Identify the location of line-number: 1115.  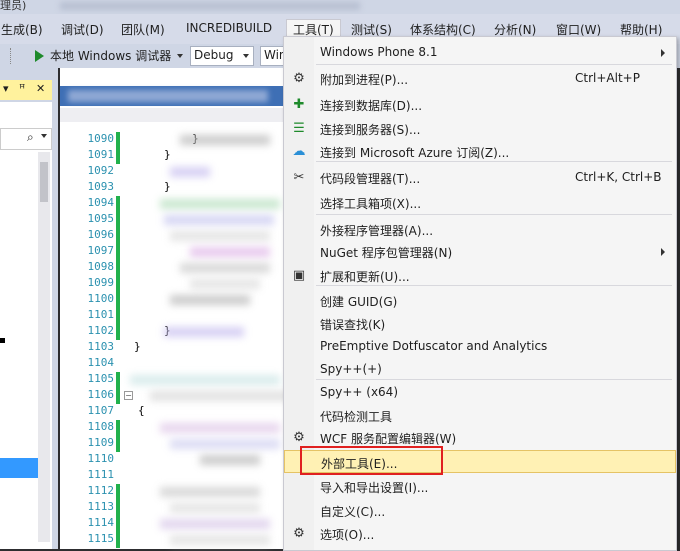
(101, 538).